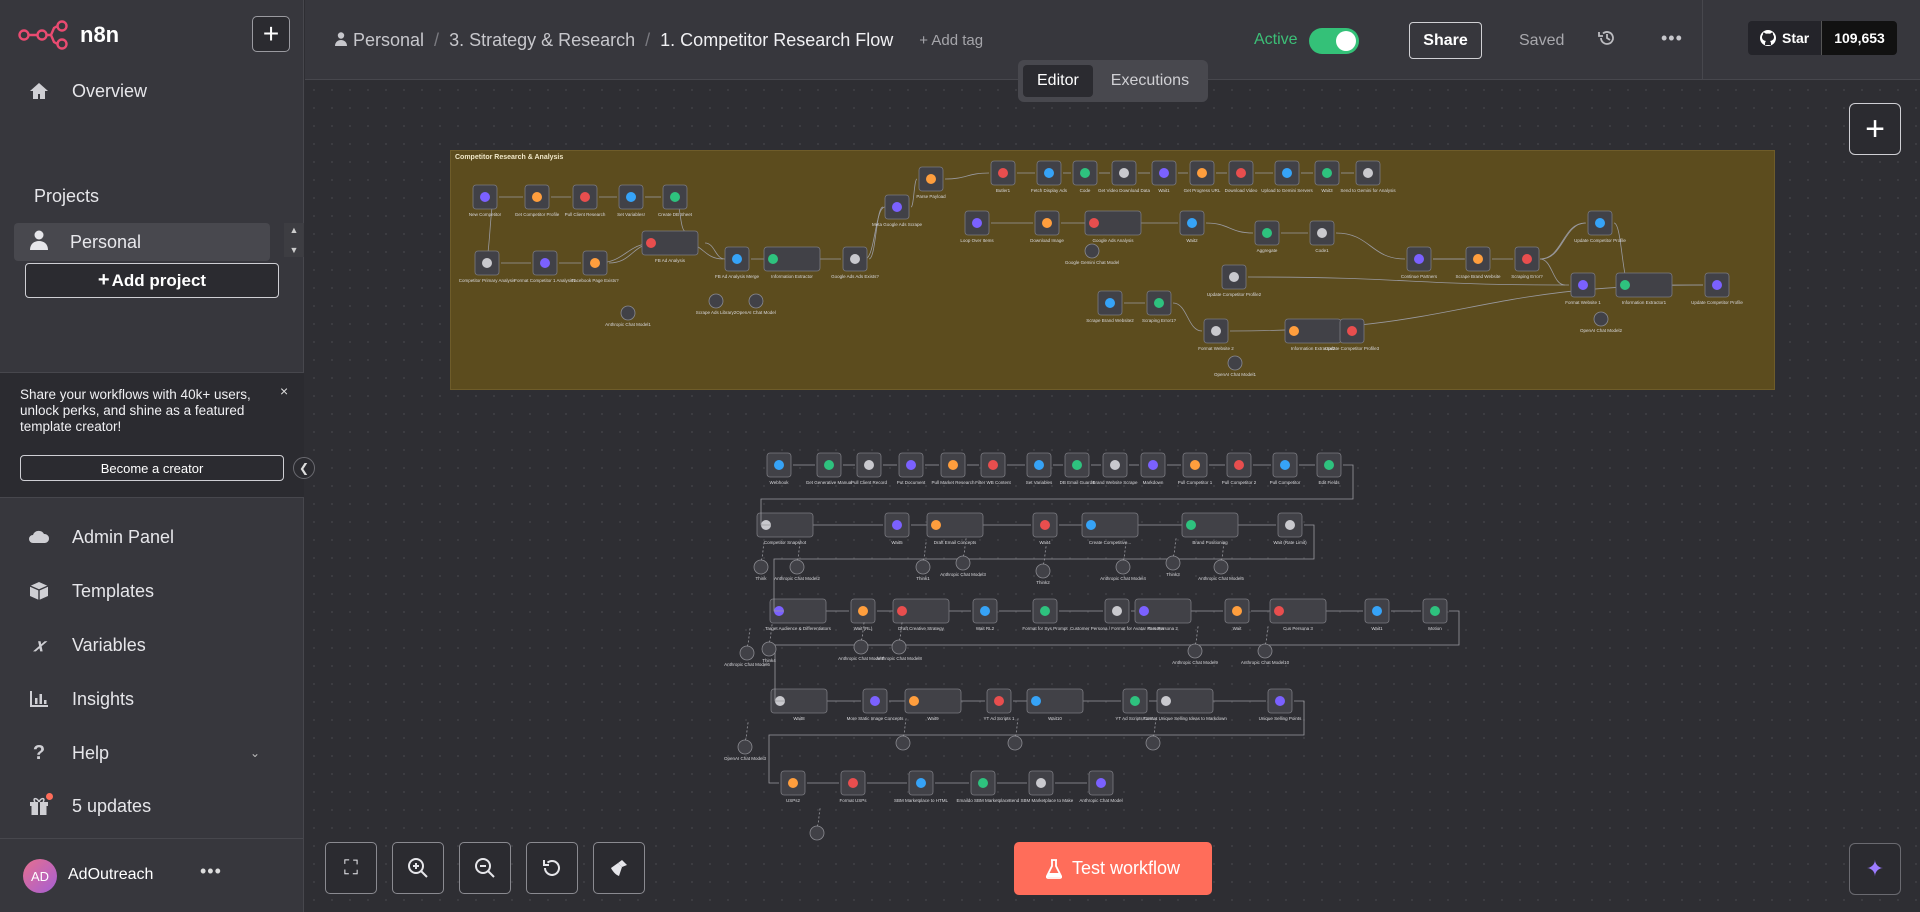 The image size is (1920, 912). Describe the element at coordinates (993, 468) in the screenshot. I see `workflow-node: Filter WB Content` at that location.